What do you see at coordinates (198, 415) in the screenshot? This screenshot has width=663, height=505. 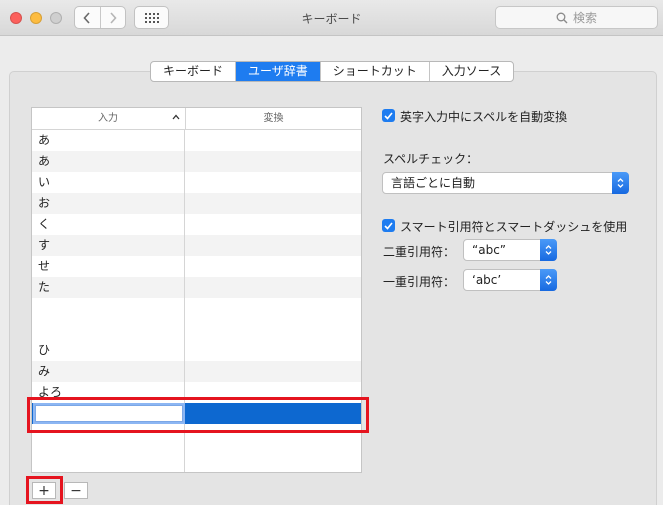 I see `new-entry-highlight` at bounding box center [198, 415].